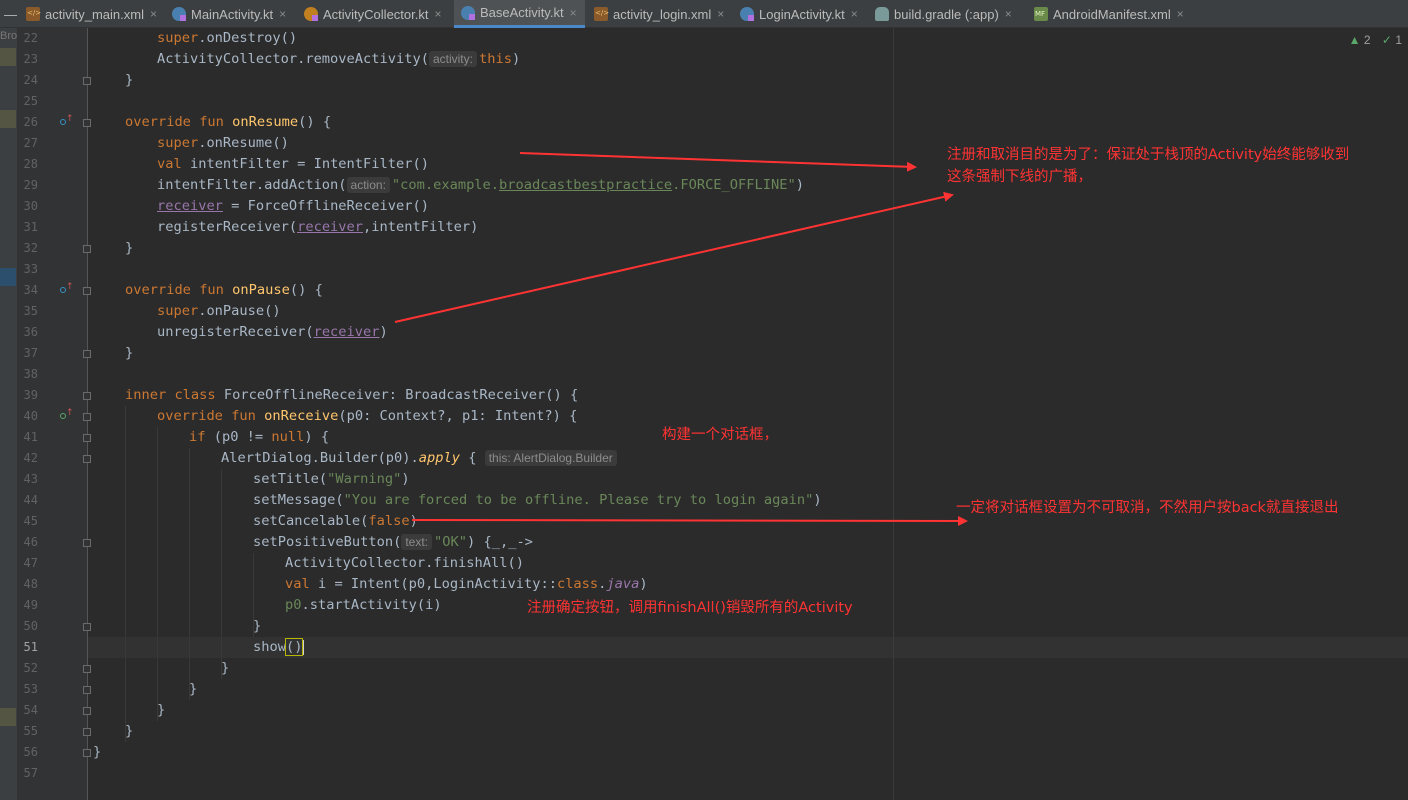 The height and width of the screenshot is (800, 1408). What do you see at coordinates (519, 14) in the screenshot?
I see `tab-base-activity-kt: BaseActivity.kt ×` at bounding box center [519, 14].